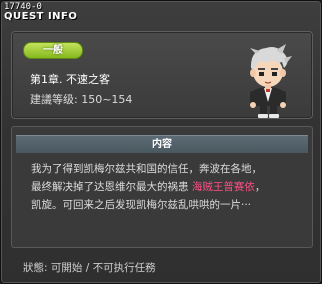 The image size is (322, 284). I want to click on content-header: 内容, so click(162, 144).